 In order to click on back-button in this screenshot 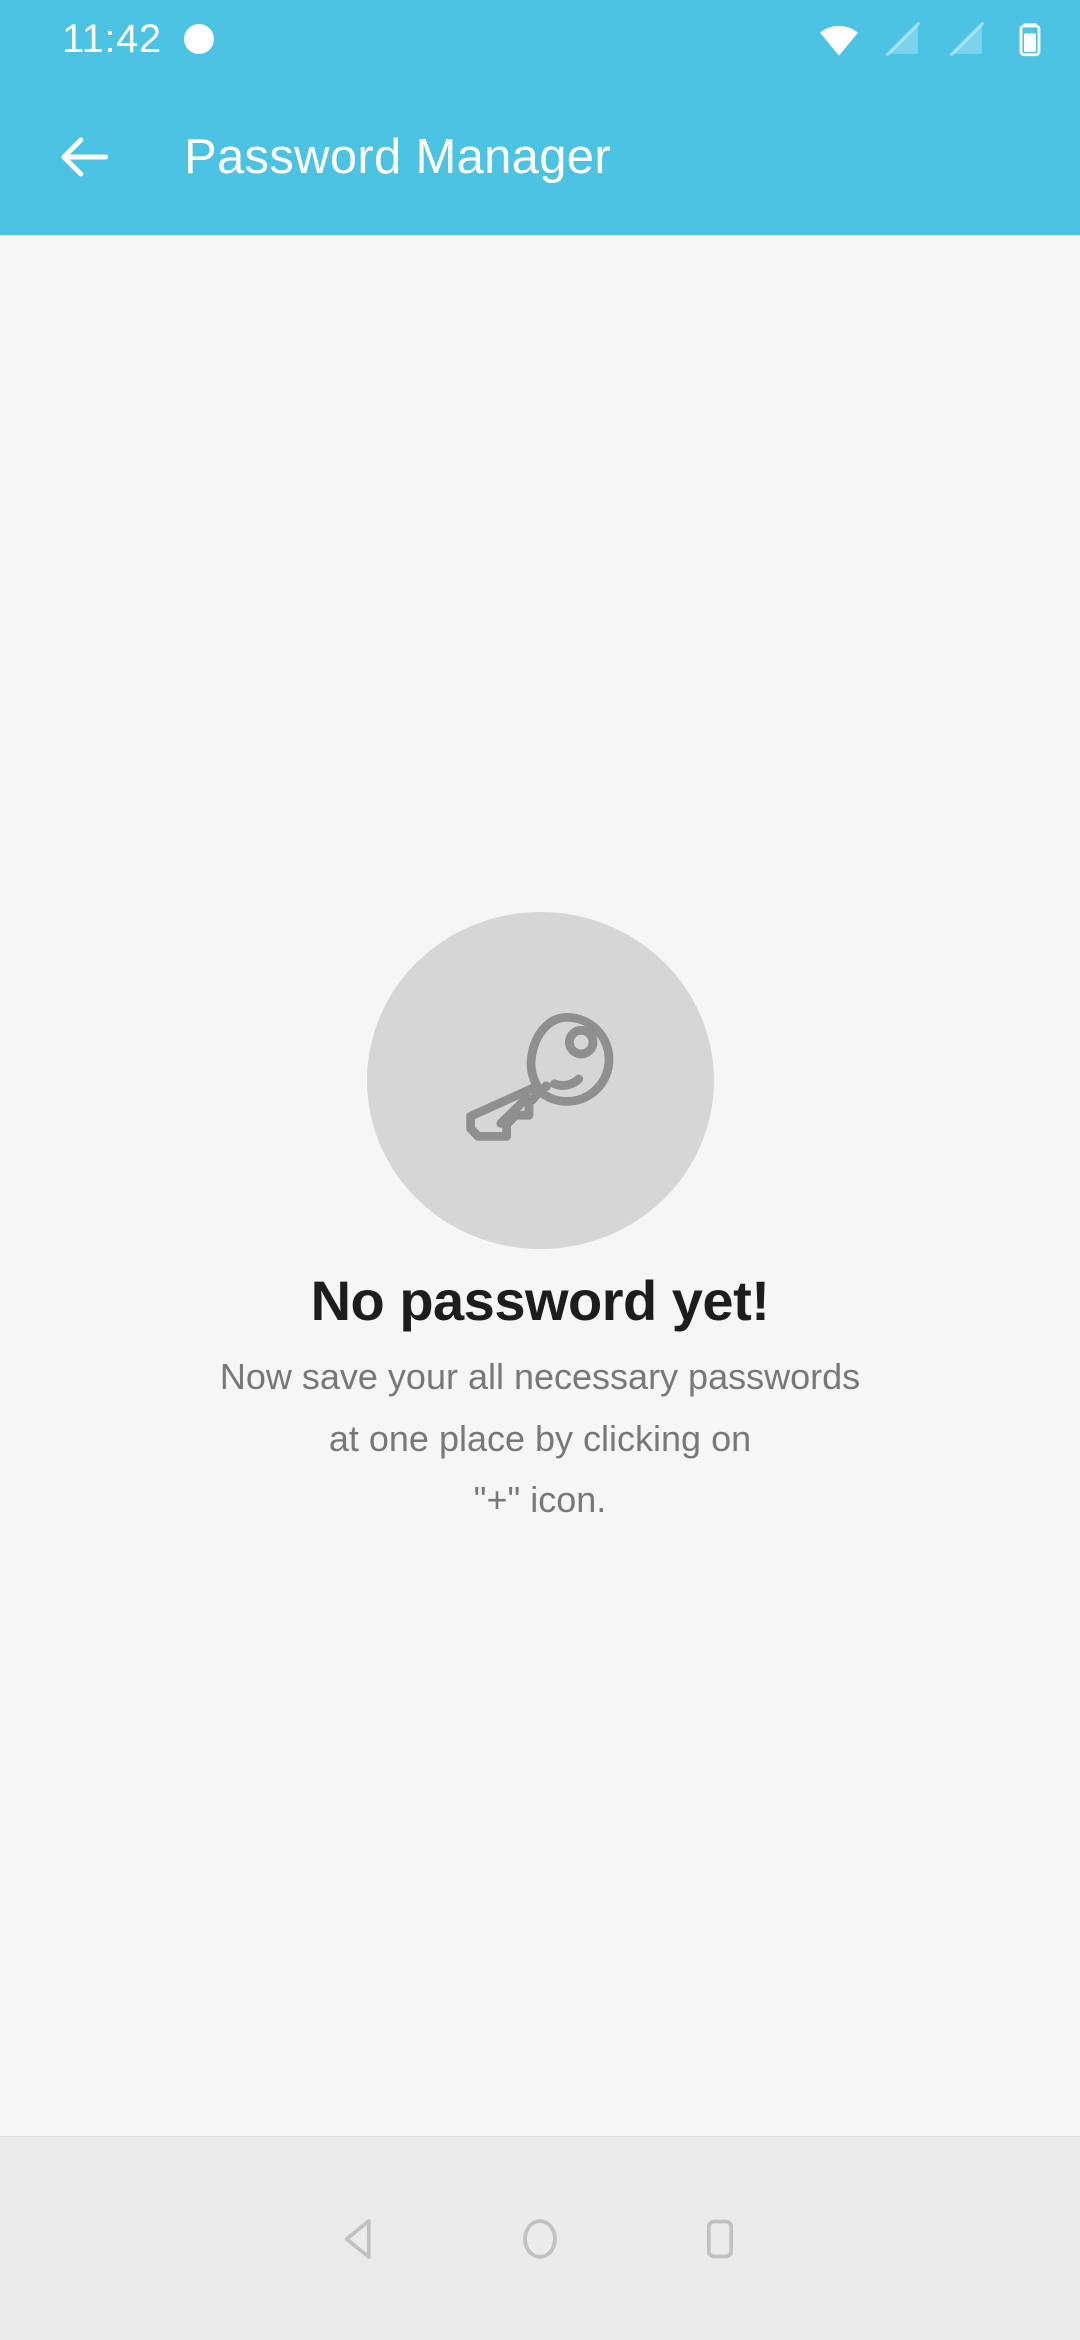, I will do `click(85, 157)`.